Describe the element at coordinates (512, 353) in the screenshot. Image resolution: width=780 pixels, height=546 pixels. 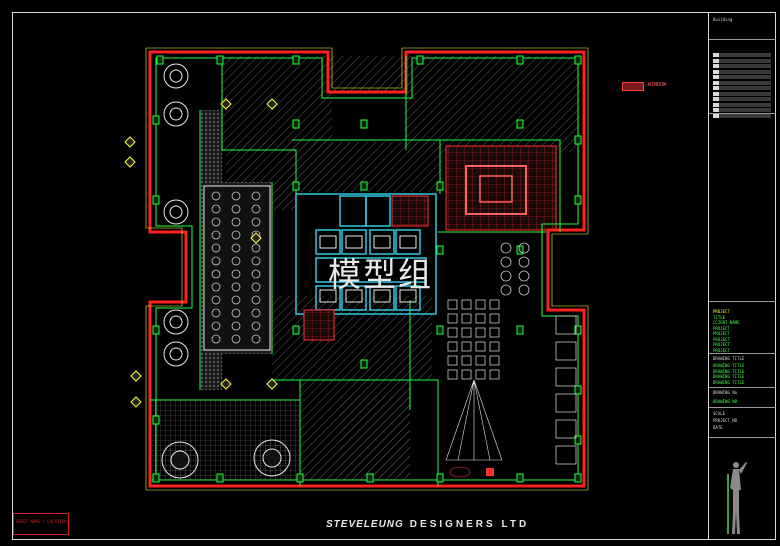
I see `right-seating` at that location.